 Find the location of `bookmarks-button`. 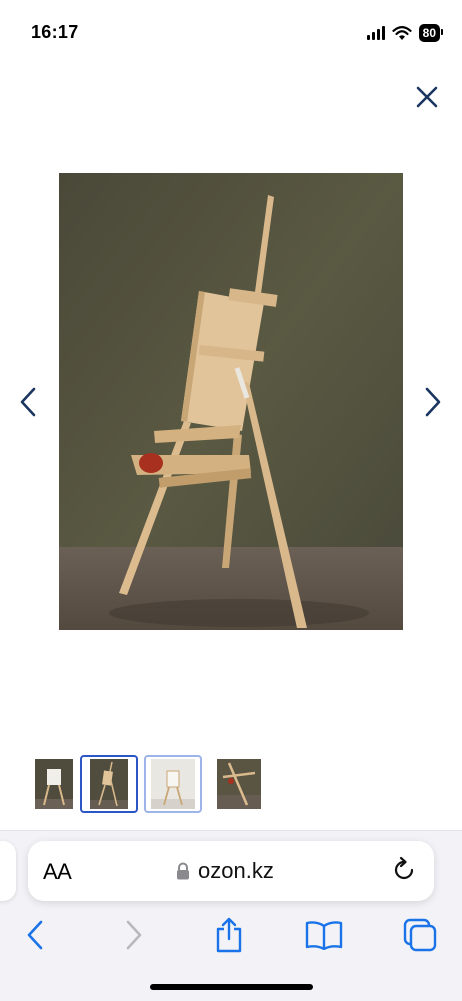

bookmarks-button is located at coordinates (324, 935).